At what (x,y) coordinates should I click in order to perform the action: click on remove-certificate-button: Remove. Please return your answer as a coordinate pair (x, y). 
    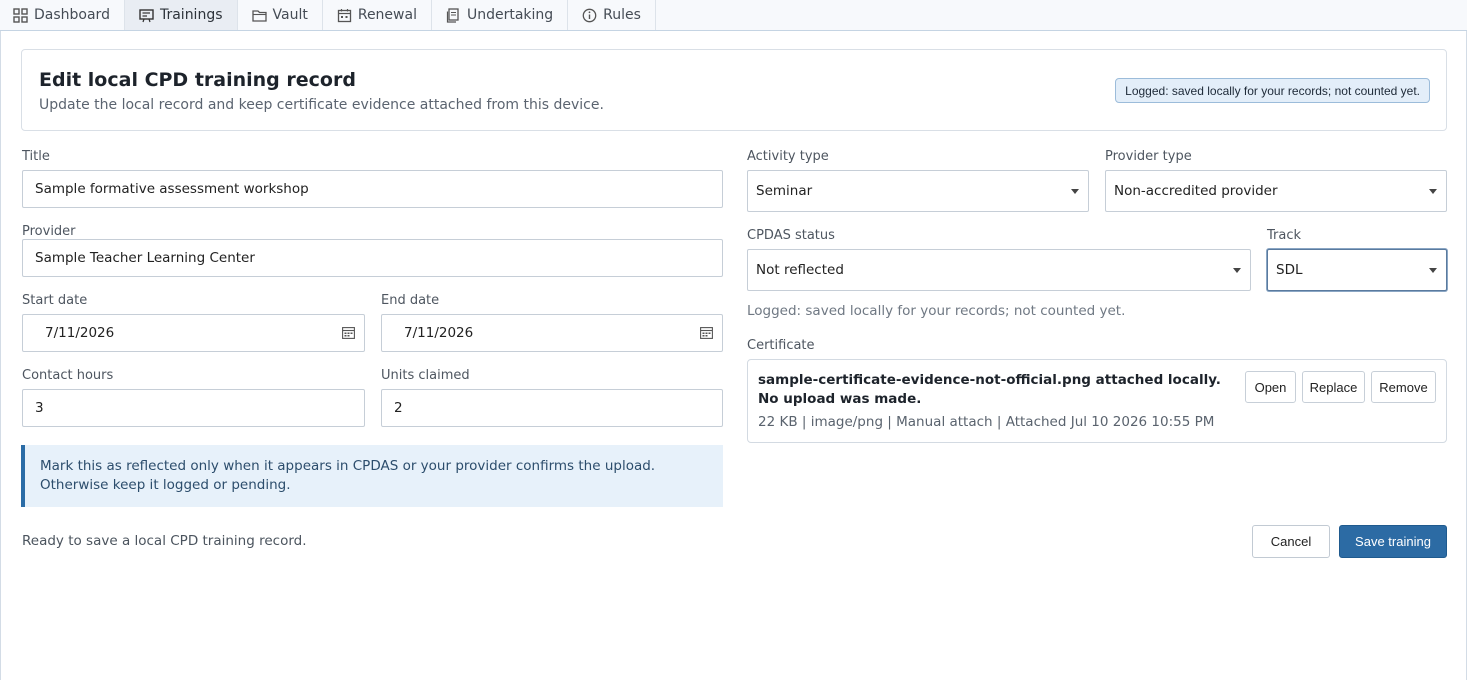
    Looking at the image, I should click on (1403, 387).